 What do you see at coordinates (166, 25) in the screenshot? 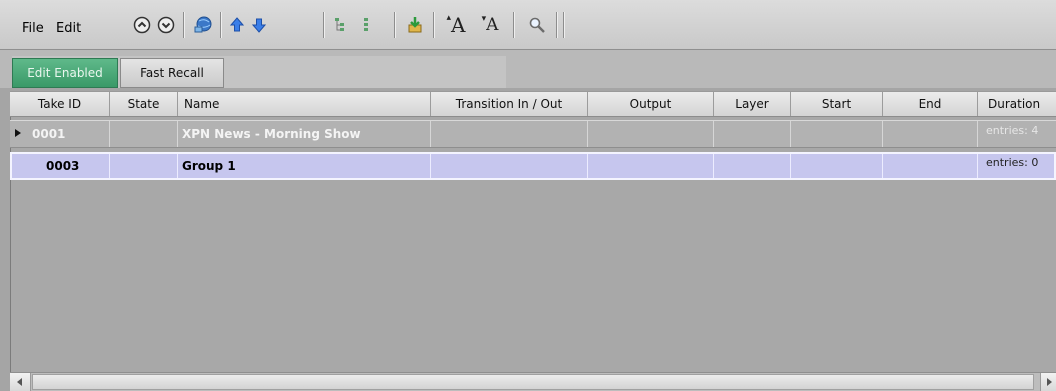
I see `circle-down-icon` at bounding box center [166, 25].